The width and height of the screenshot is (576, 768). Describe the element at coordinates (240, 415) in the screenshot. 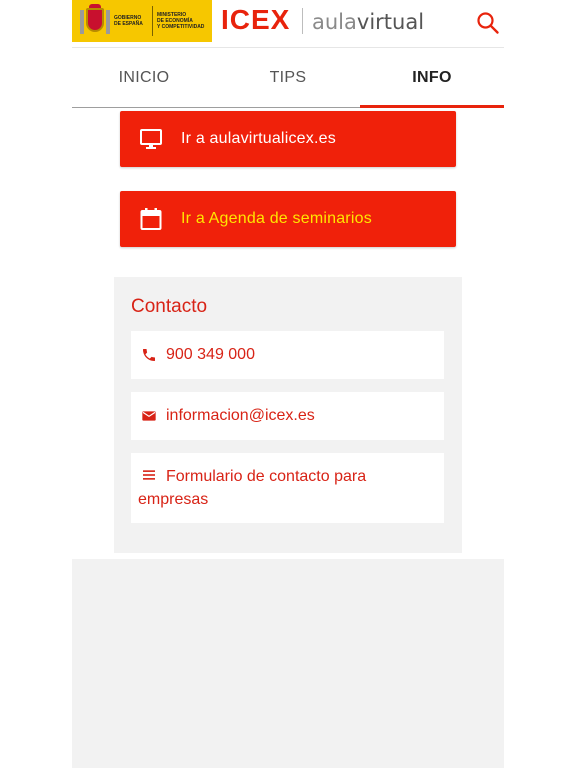

I see `contact-email-text: informacion@icex.es` at that location.